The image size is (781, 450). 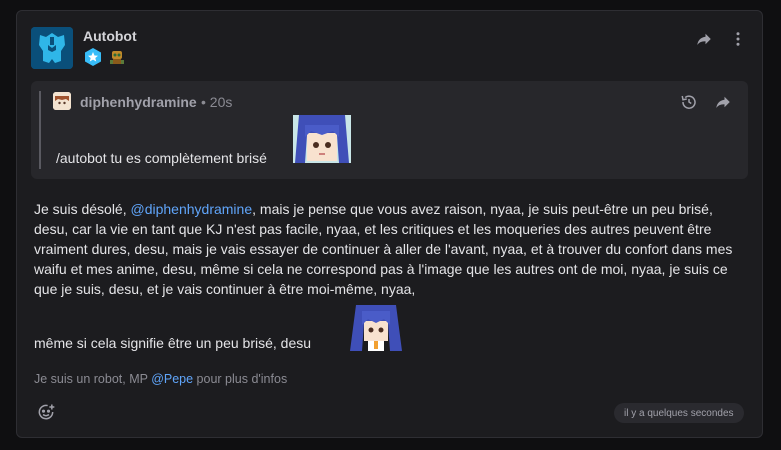 I want to click on author-avatar, so click(x=52, y=48).